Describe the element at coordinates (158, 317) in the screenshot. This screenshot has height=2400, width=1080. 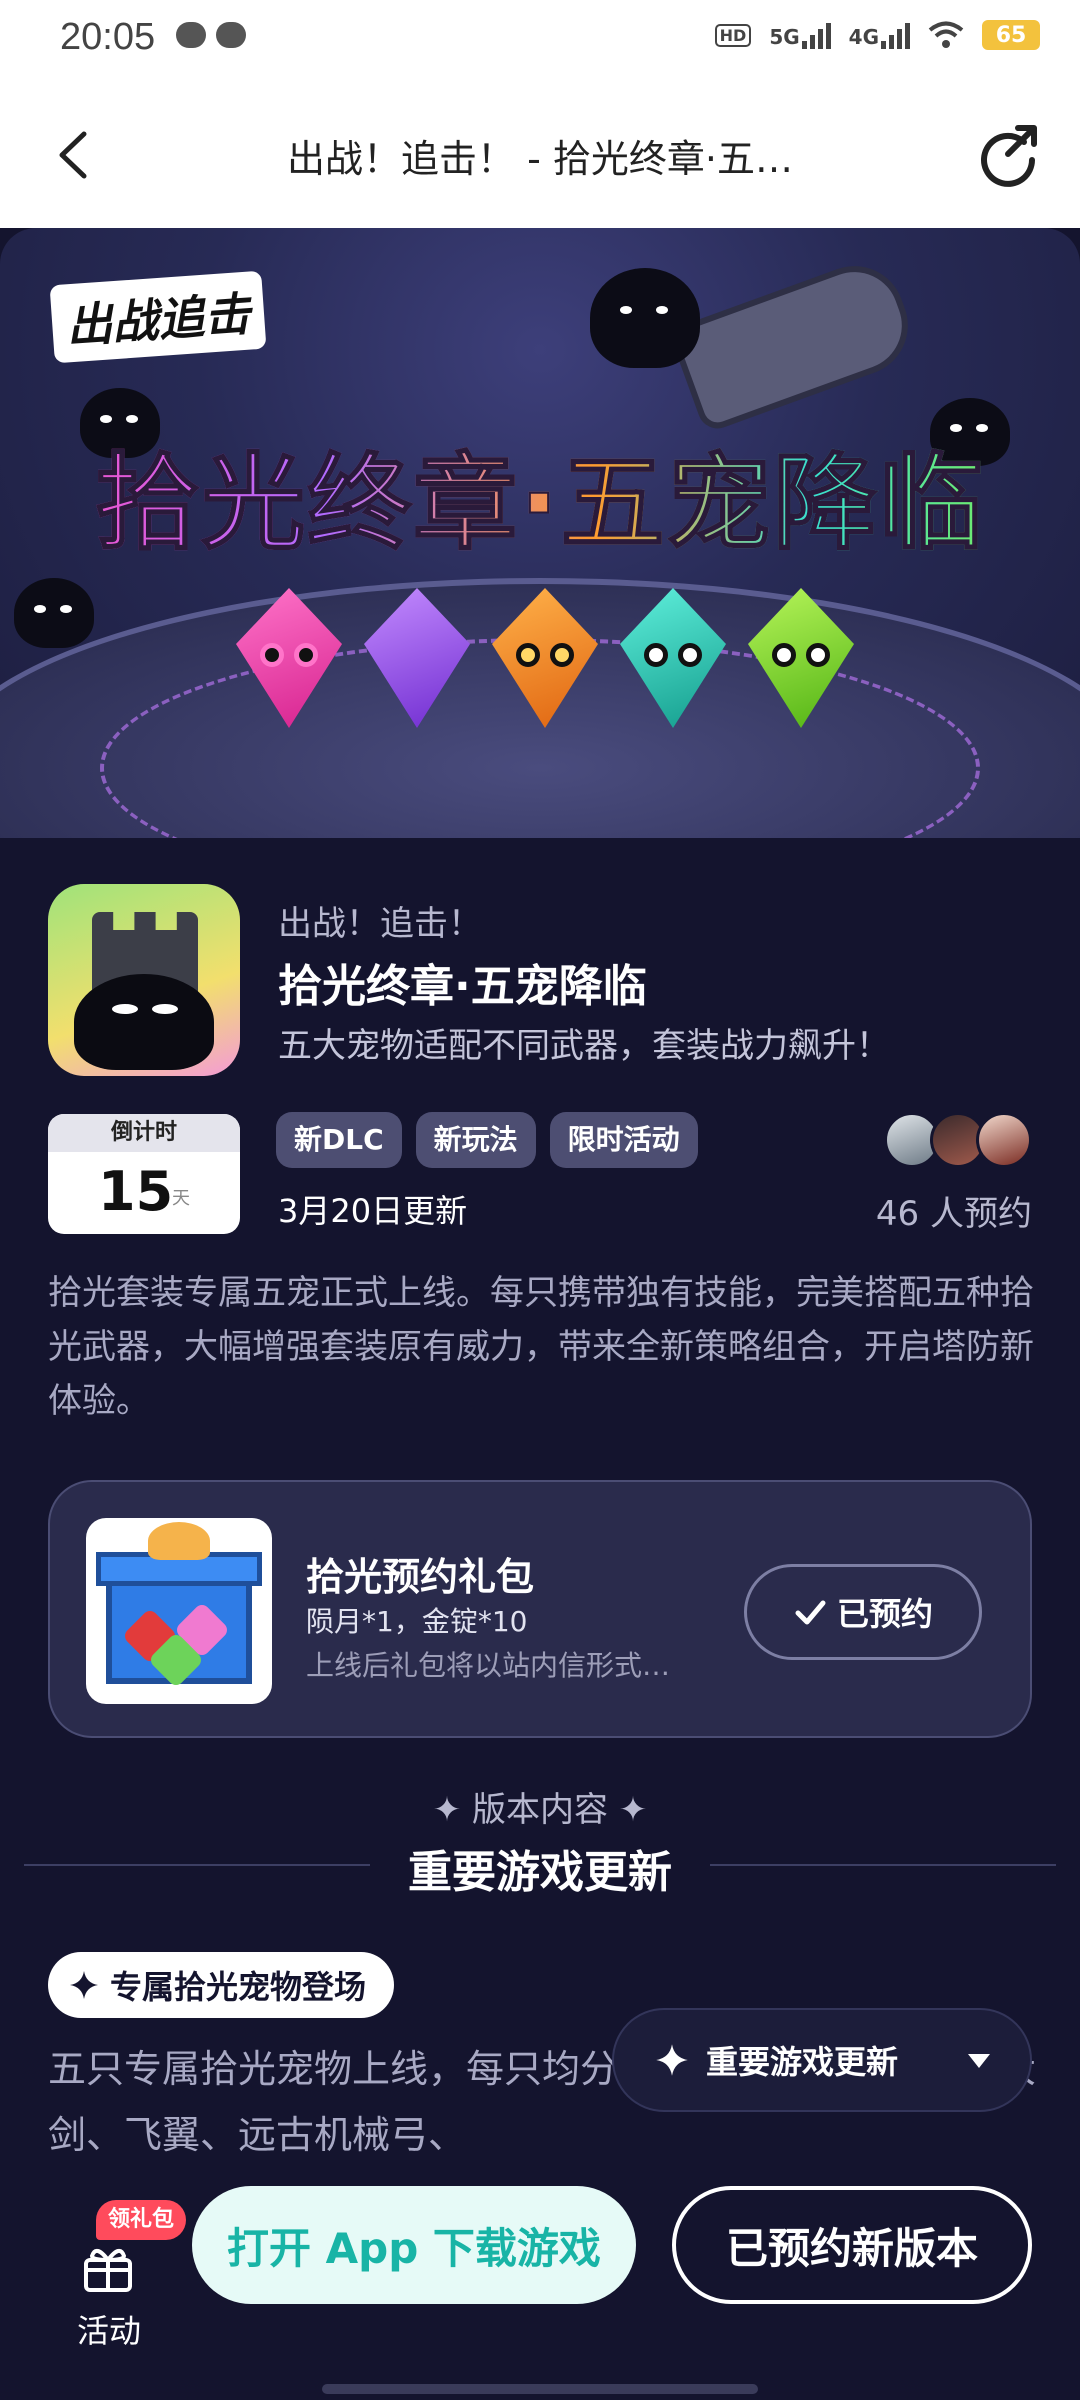
I see `game-logo: 出战追击` at that location.